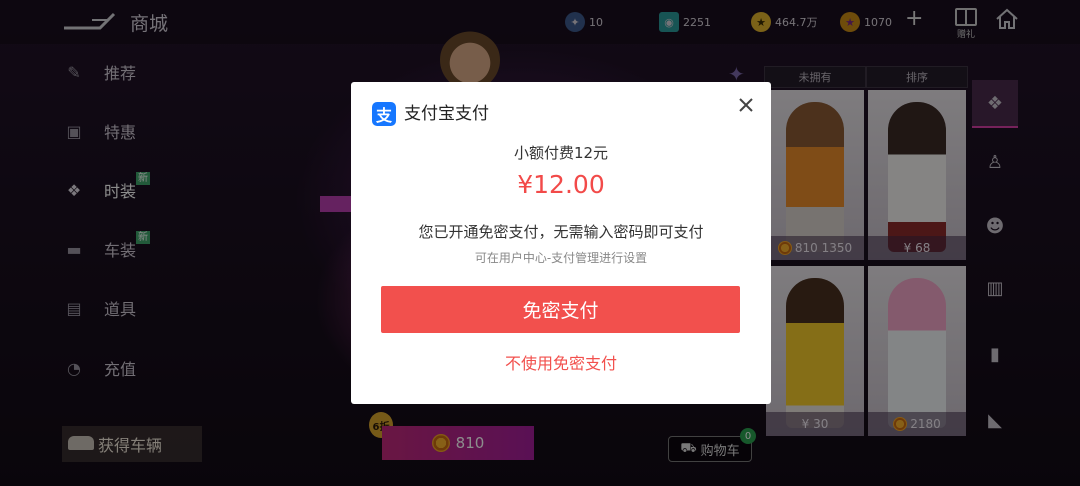  What do you see at coordinates (561, 184) in the screenshot?
I see `payment-amount: ¥12.00` at bounding box center [561, 184].